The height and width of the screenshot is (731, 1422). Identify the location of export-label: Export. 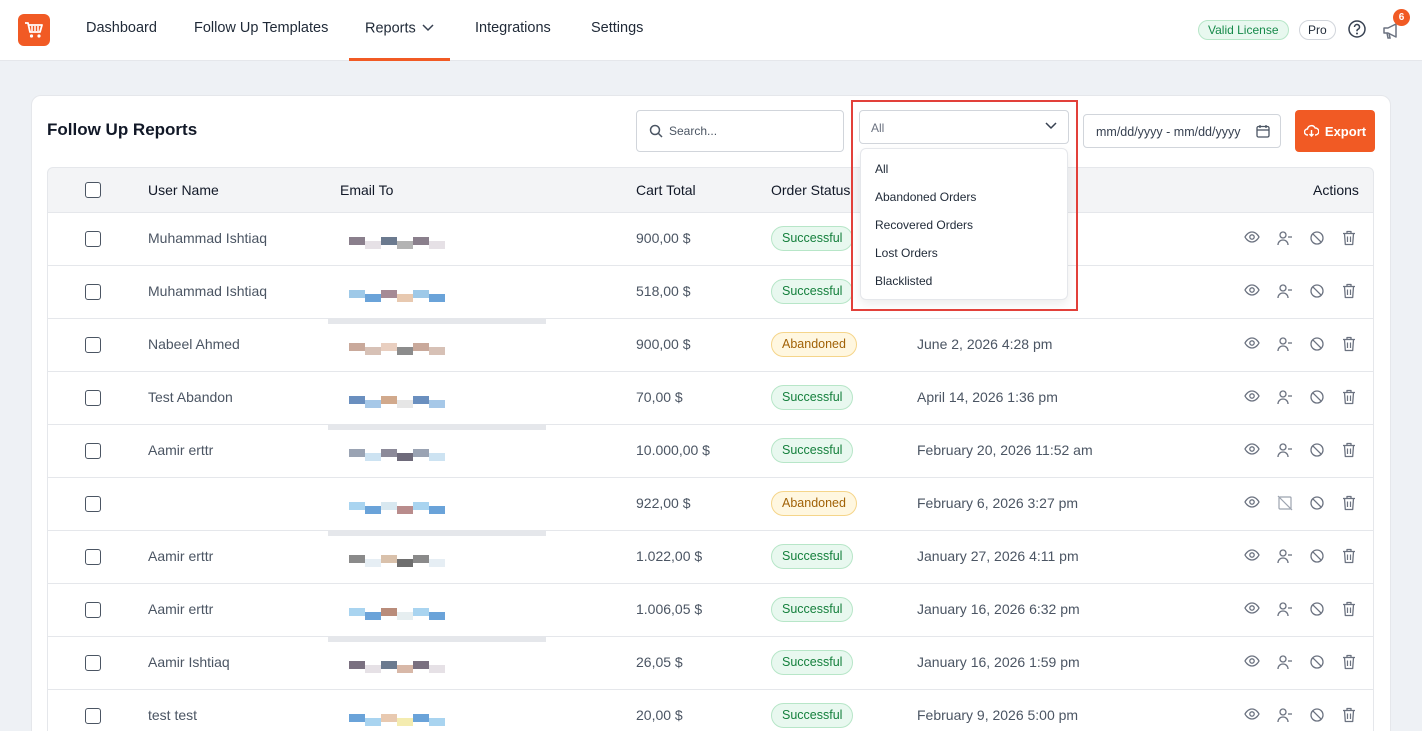
(1345, 131).